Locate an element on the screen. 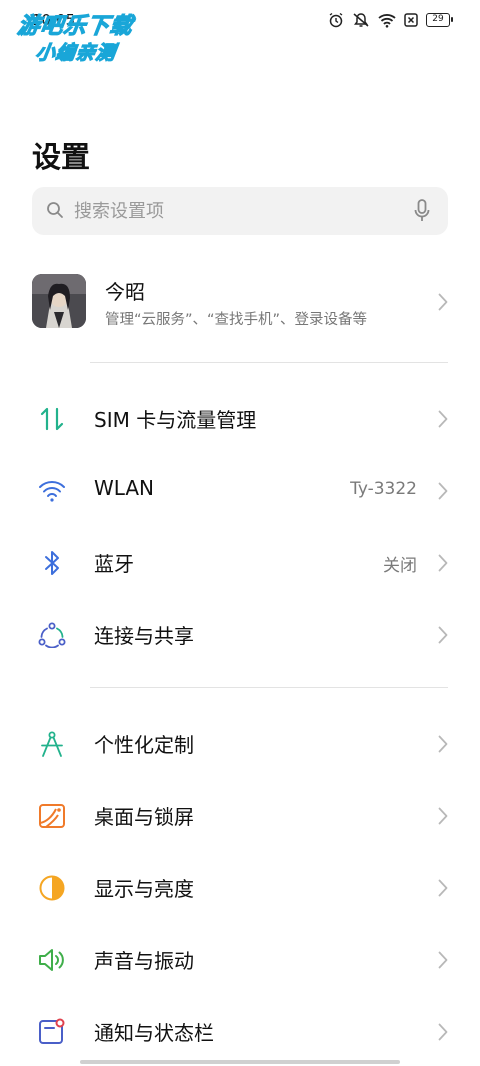 The height and width of the screenshot is (1066, 480). settings-row-sim: SIM 卡与流量管理 is located at coordinates (240, 418).